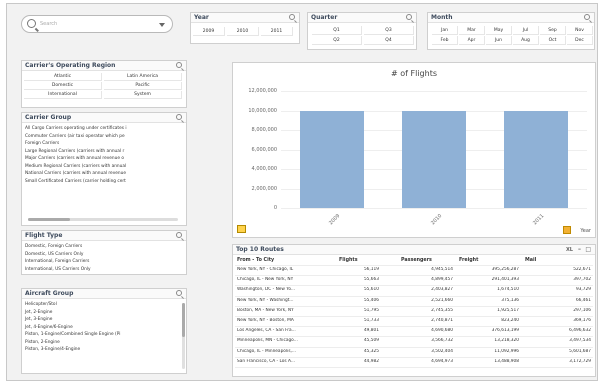 The height and width of the screenshot is (387, 604). What do you see at coordinates (277, 31) in the screenshot?
I see `year-2011: 2011` at bounding box center [277, 31].